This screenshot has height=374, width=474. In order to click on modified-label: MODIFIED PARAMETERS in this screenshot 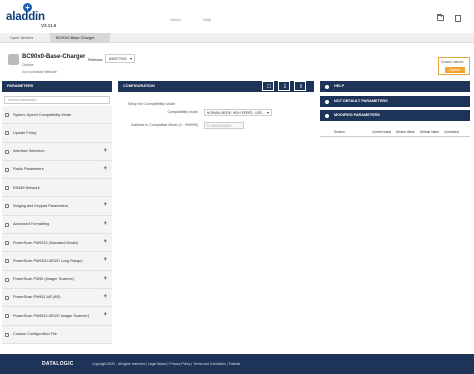, I will do `click(357, 115)`.